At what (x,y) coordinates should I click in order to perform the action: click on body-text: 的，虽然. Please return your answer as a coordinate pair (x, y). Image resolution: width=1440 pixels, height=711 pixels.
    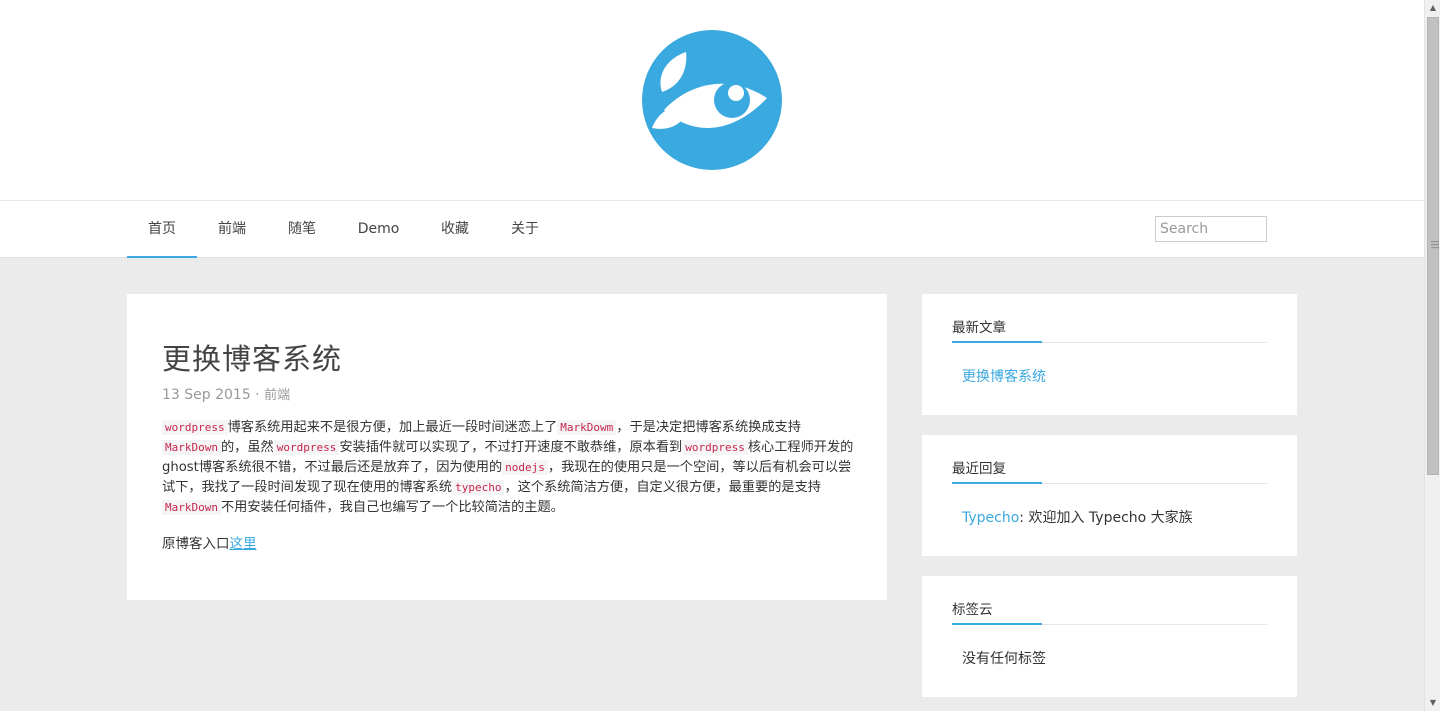
    Looking at the image, I should click on (247, 447).